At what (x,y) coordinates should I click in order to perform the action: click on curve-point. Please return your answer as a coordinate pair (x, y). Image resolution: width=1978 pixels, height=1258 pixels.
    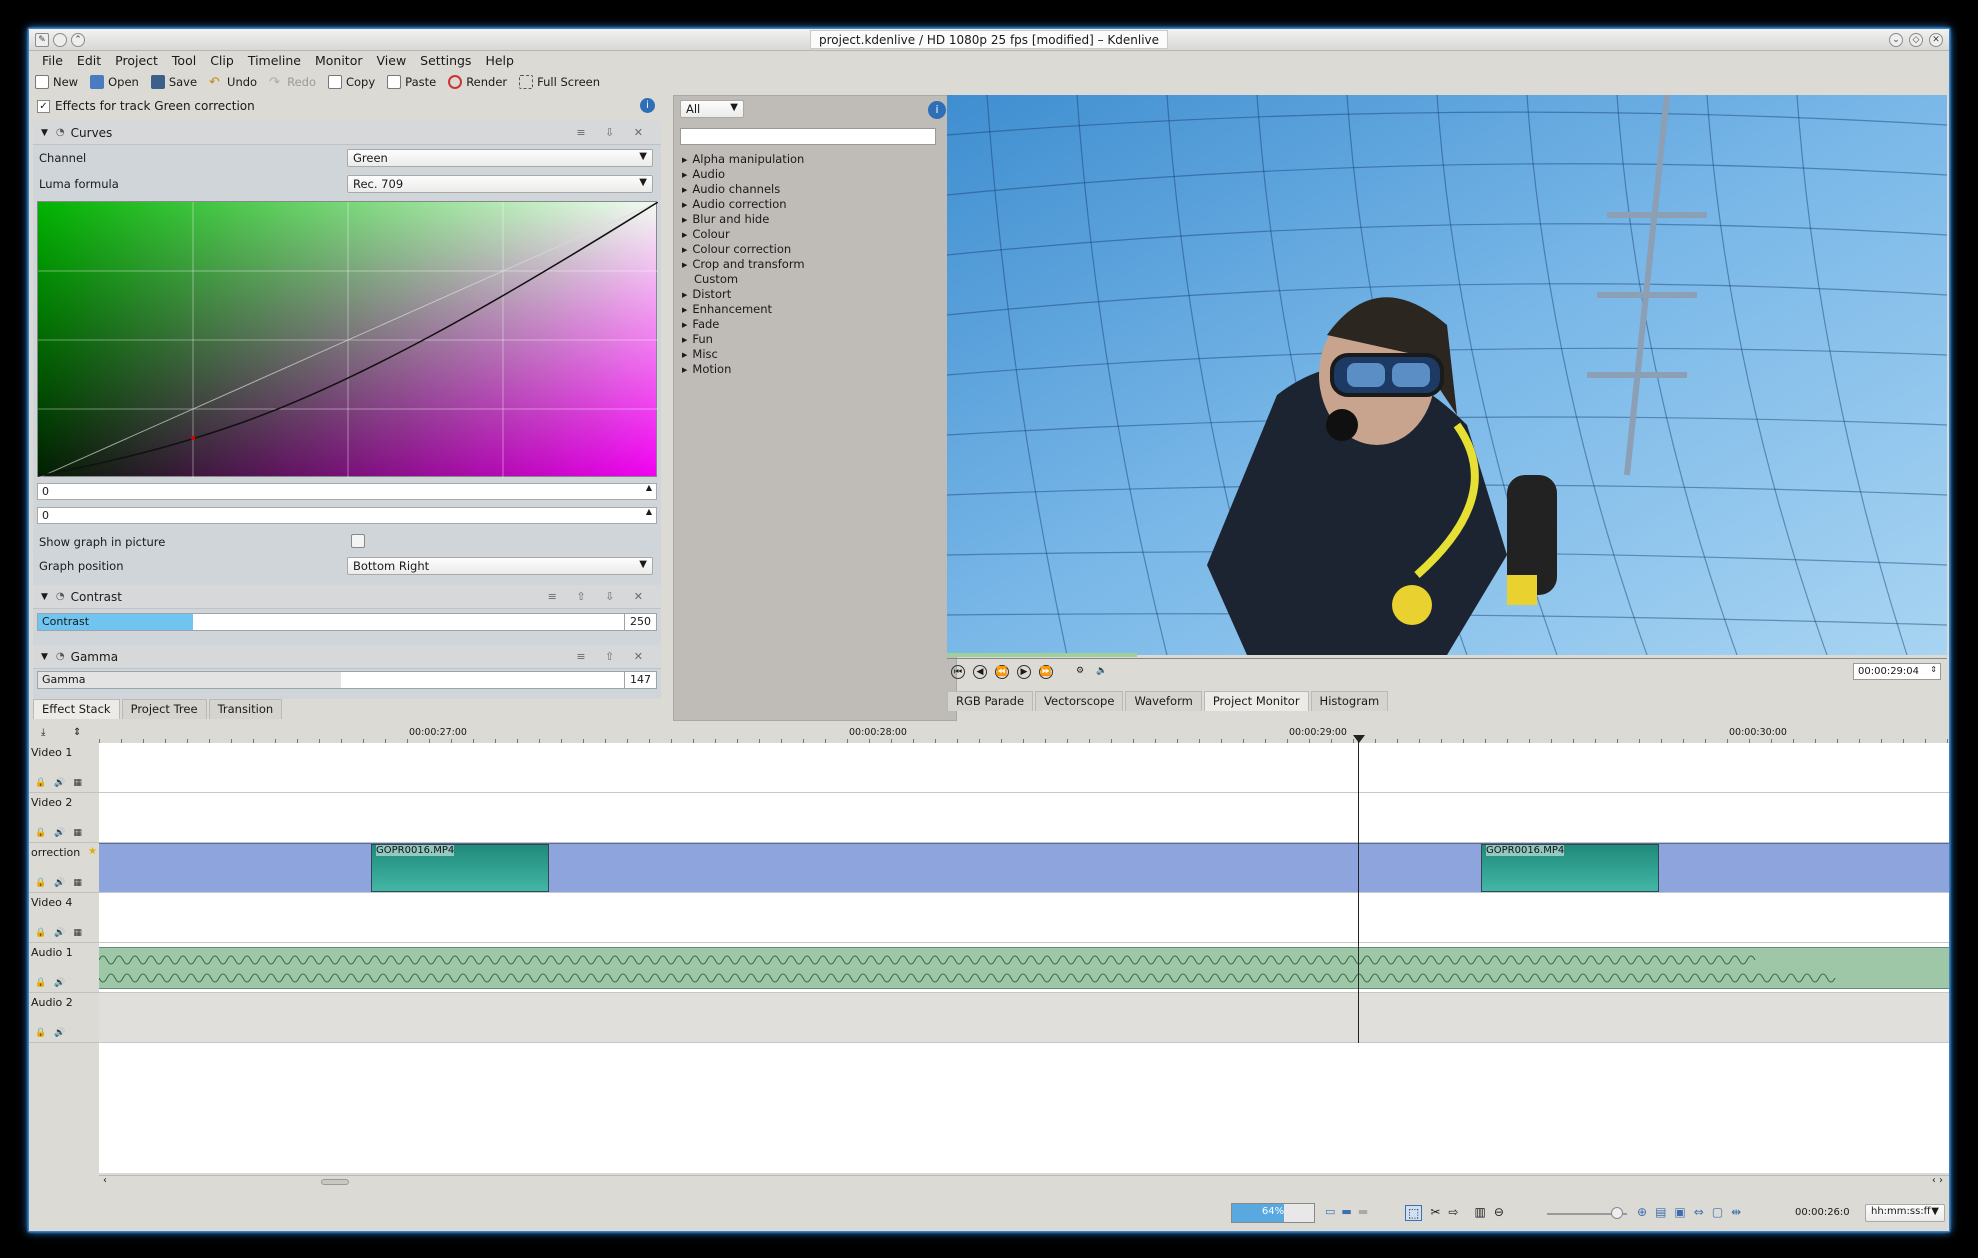
    Looking at the image, I should click on (193, 438).